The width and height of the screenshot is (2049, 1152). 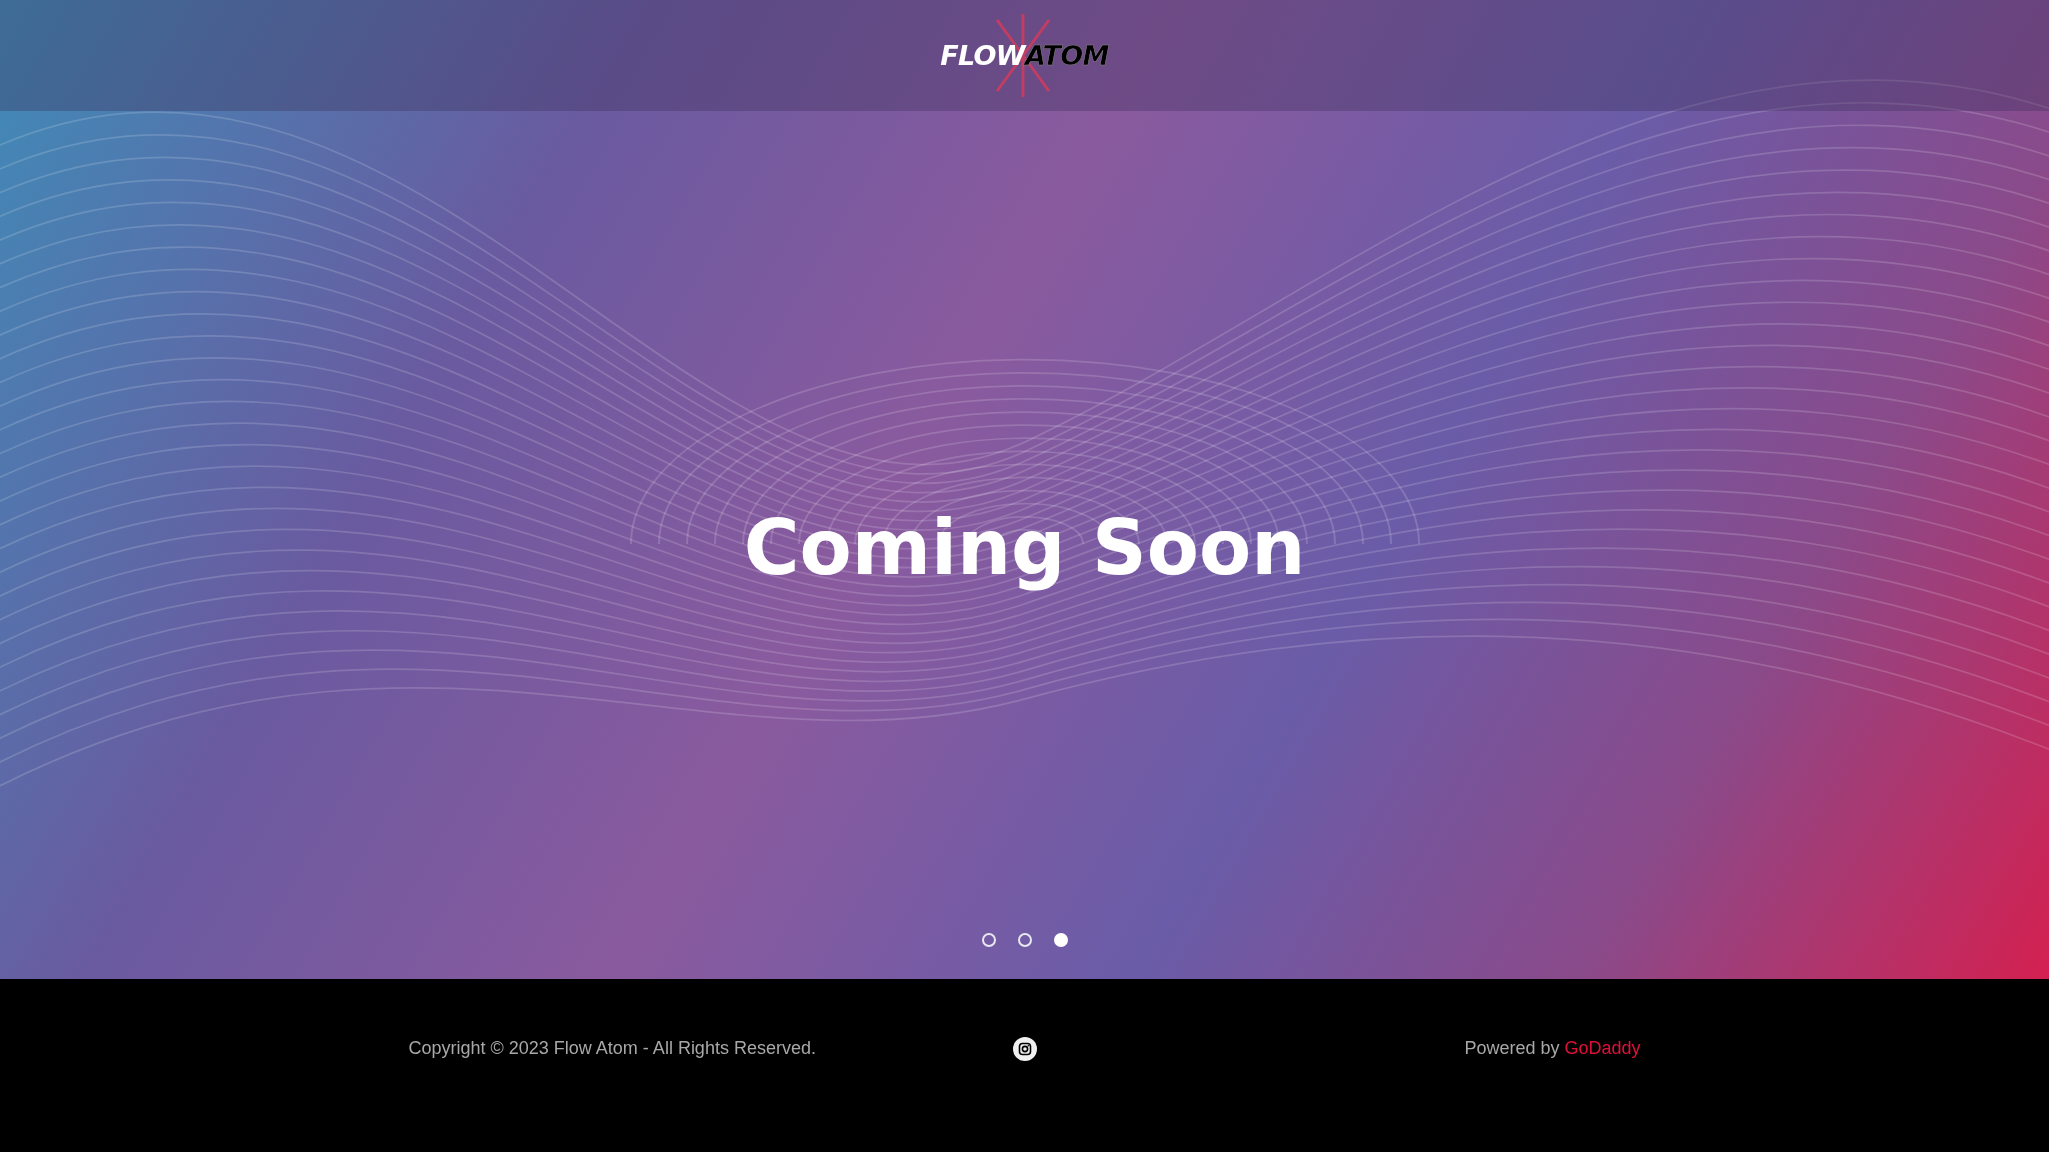 I want to click on hero-heading: Coming Soon, so click(x=1024, y=548).